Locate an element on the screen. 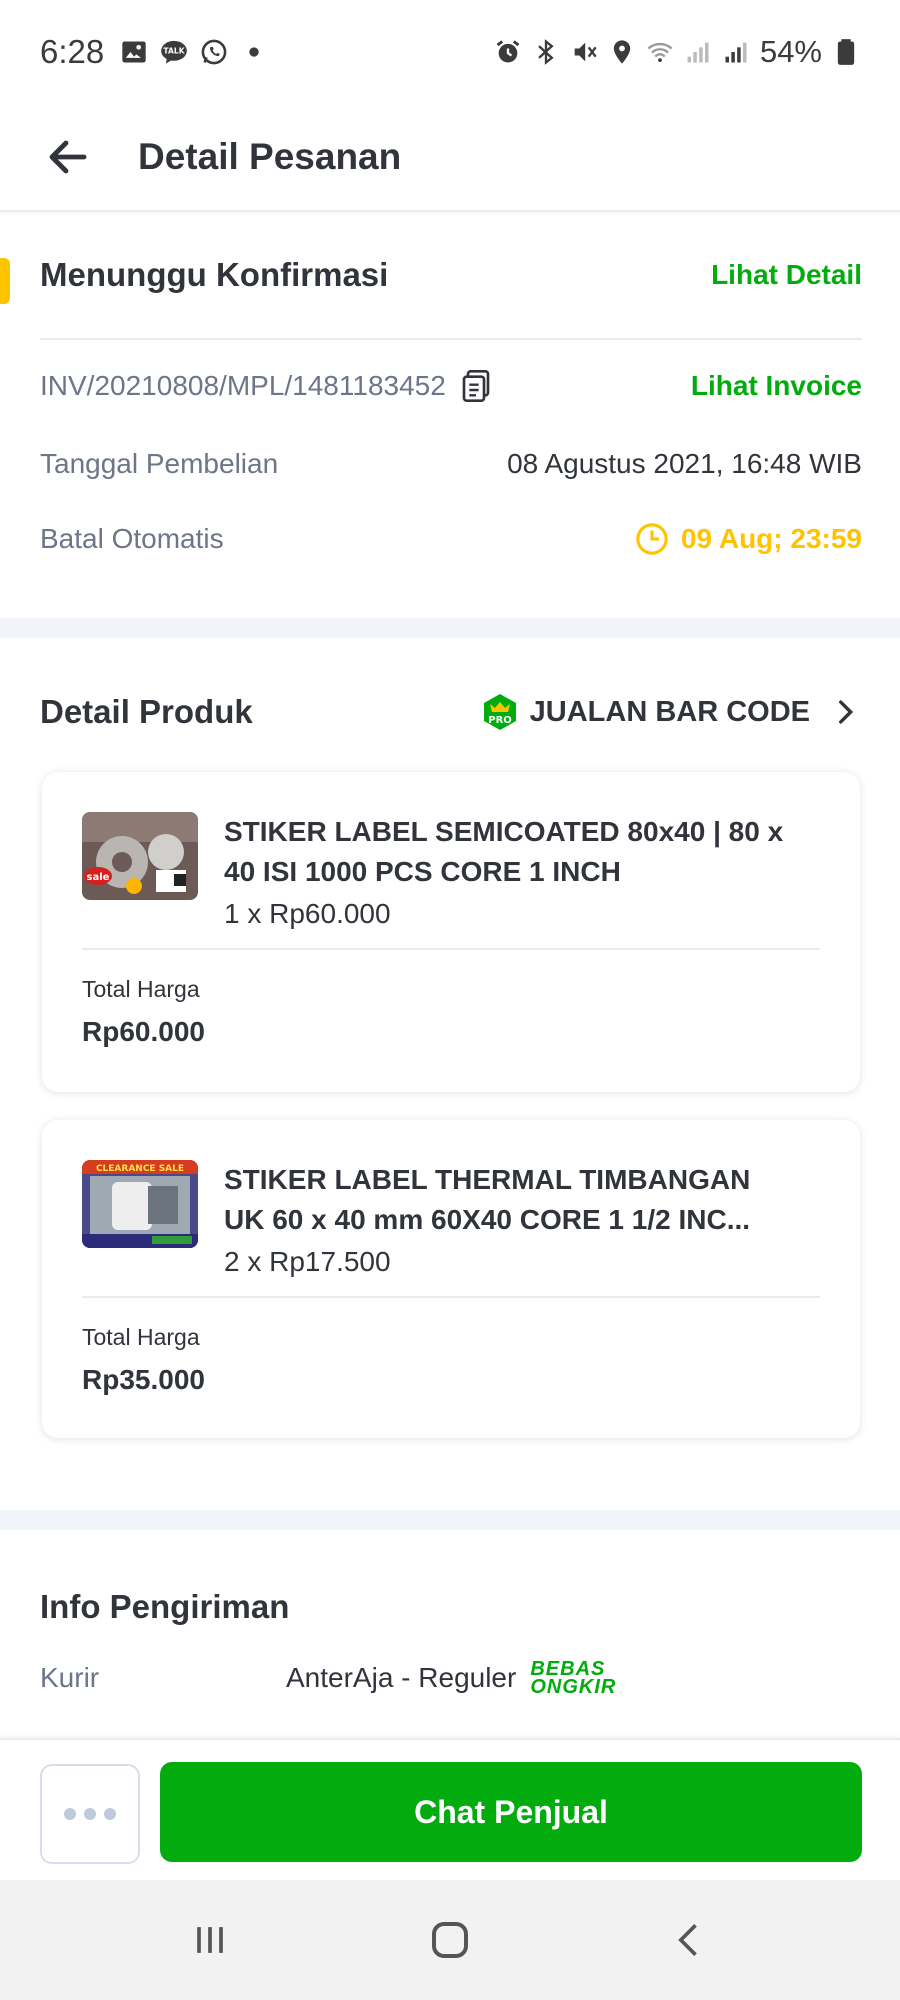 This screenshot has width=900, height=2000. home-icon is located at coordinates (450, 1940).